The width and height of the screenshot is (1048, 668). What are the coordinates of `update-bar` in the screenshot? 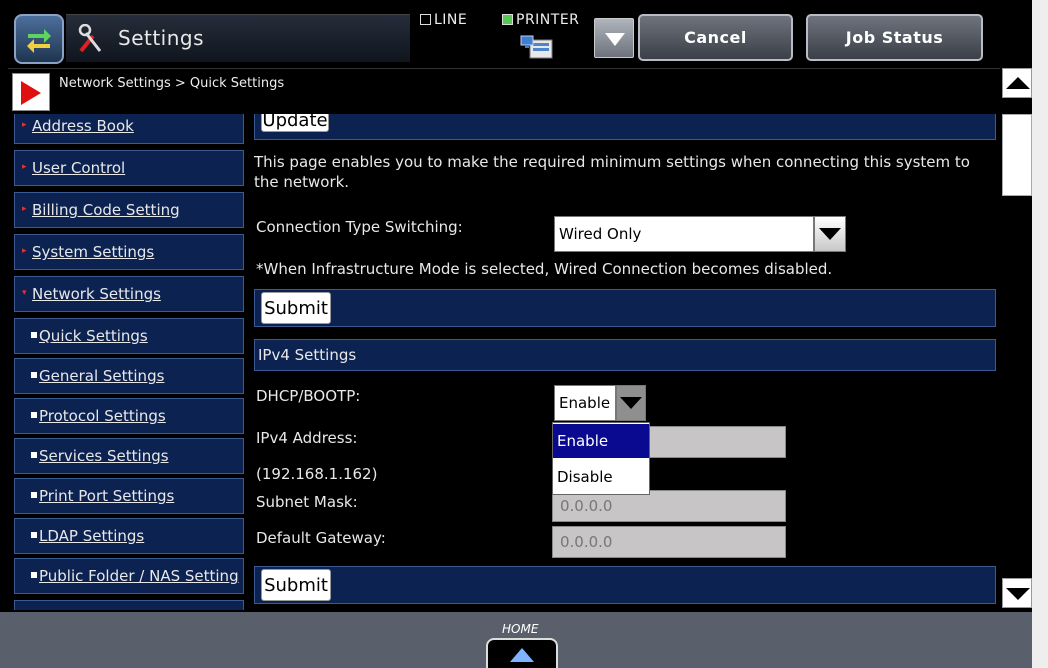 It's located at (625, 127).